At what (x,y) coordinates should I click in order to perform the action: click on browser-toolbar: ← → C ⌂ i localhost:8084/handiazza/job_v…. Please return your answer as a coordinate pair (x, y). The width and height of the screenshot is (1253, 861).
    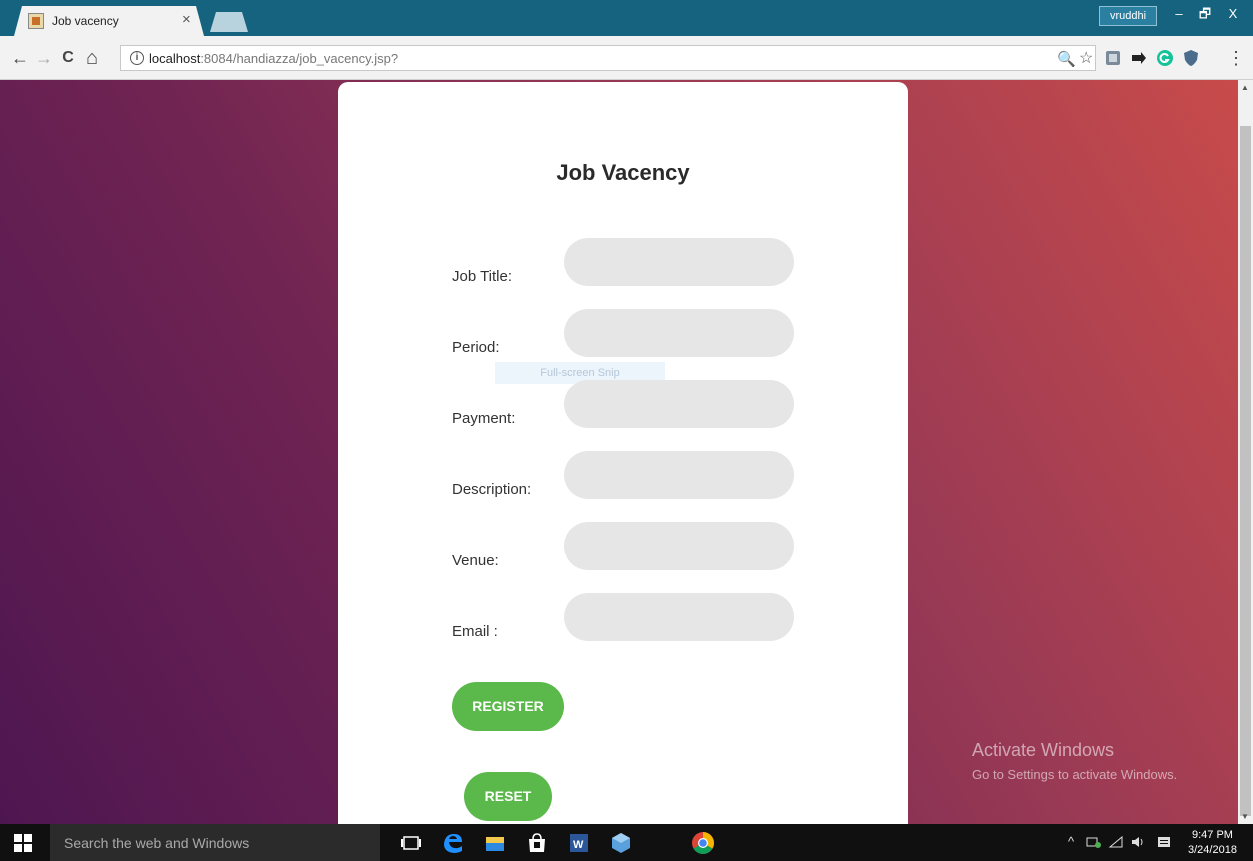
    Looking at the image, I should click on (626, 58).